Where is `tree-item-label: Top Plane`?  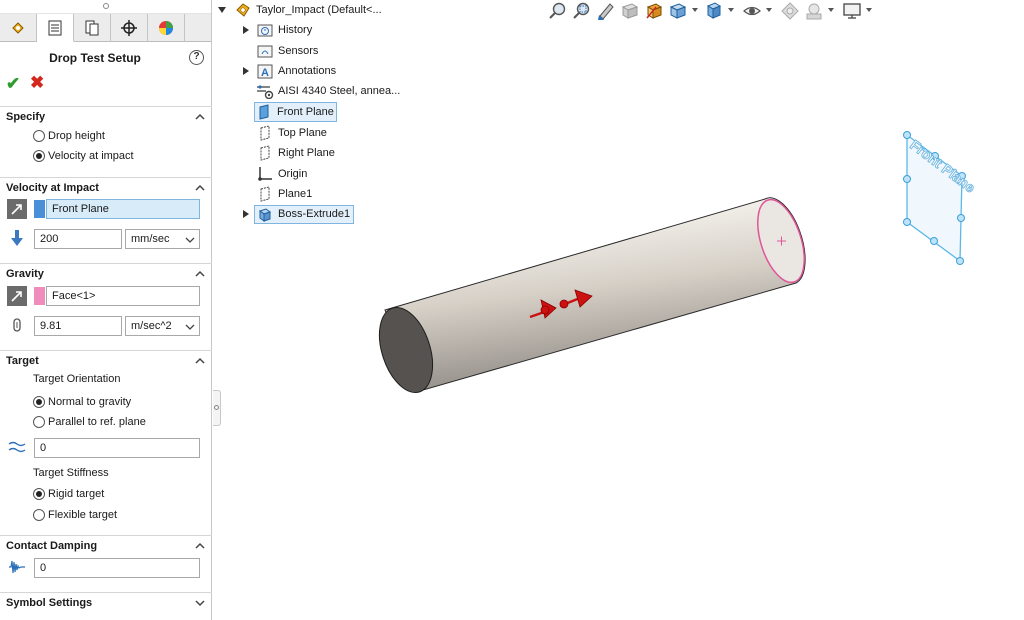
tree-item-label: Top Plane is located at coordinates (302, 133).